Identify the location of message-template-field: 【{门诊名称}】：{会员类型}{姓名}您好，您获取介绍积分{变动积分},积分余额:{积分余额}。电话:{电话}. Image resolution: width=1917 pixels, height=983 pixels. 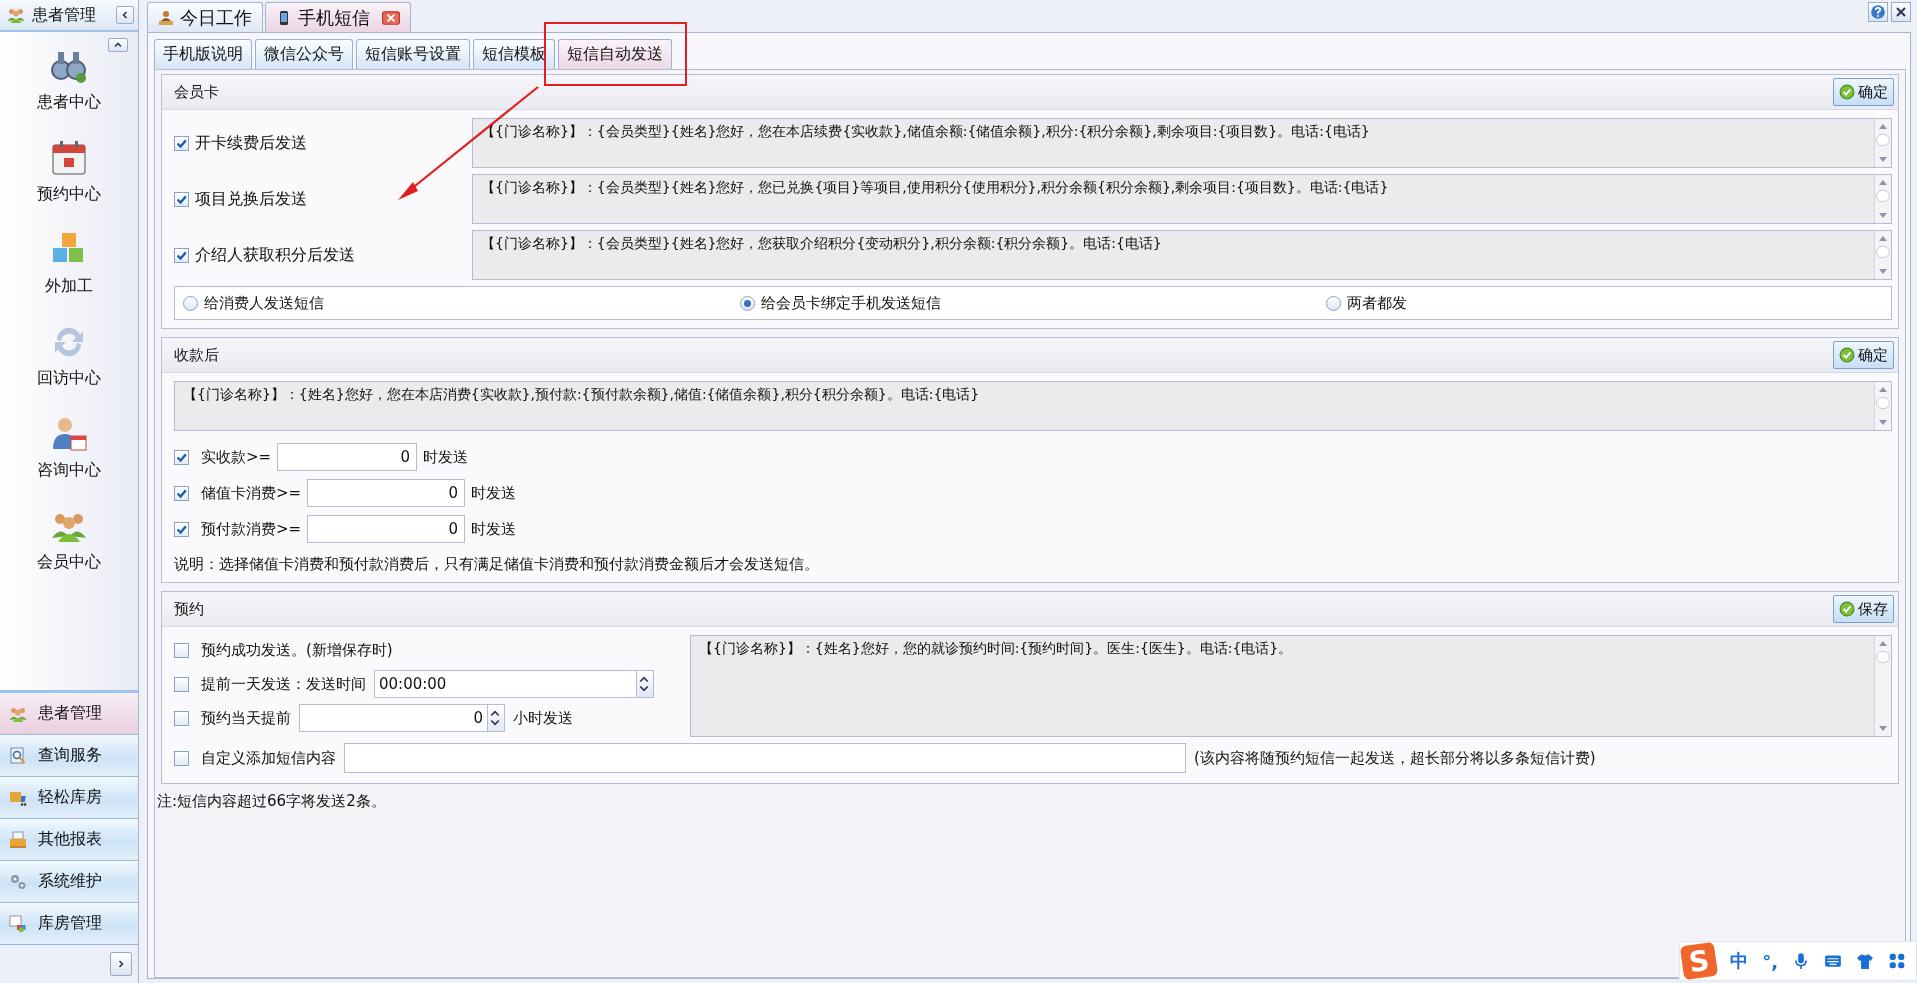
(1182, 255).